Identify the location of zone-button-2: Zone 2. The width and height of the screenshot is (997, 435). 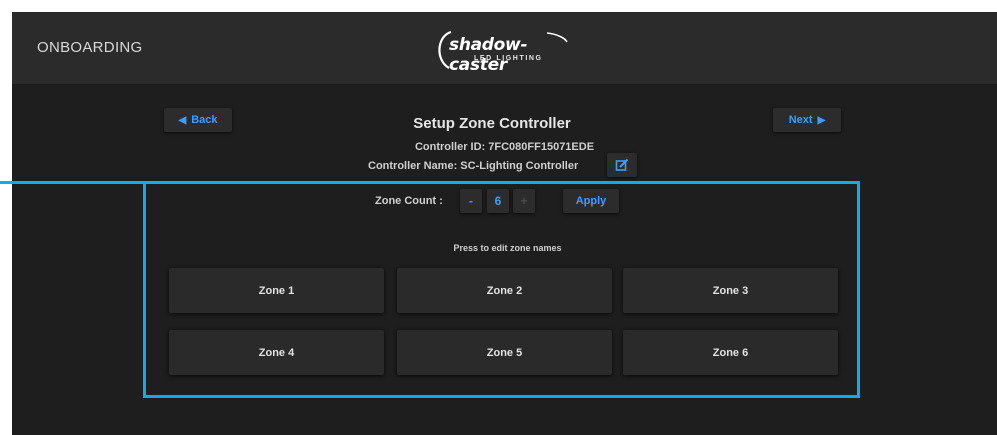
(504, 290).